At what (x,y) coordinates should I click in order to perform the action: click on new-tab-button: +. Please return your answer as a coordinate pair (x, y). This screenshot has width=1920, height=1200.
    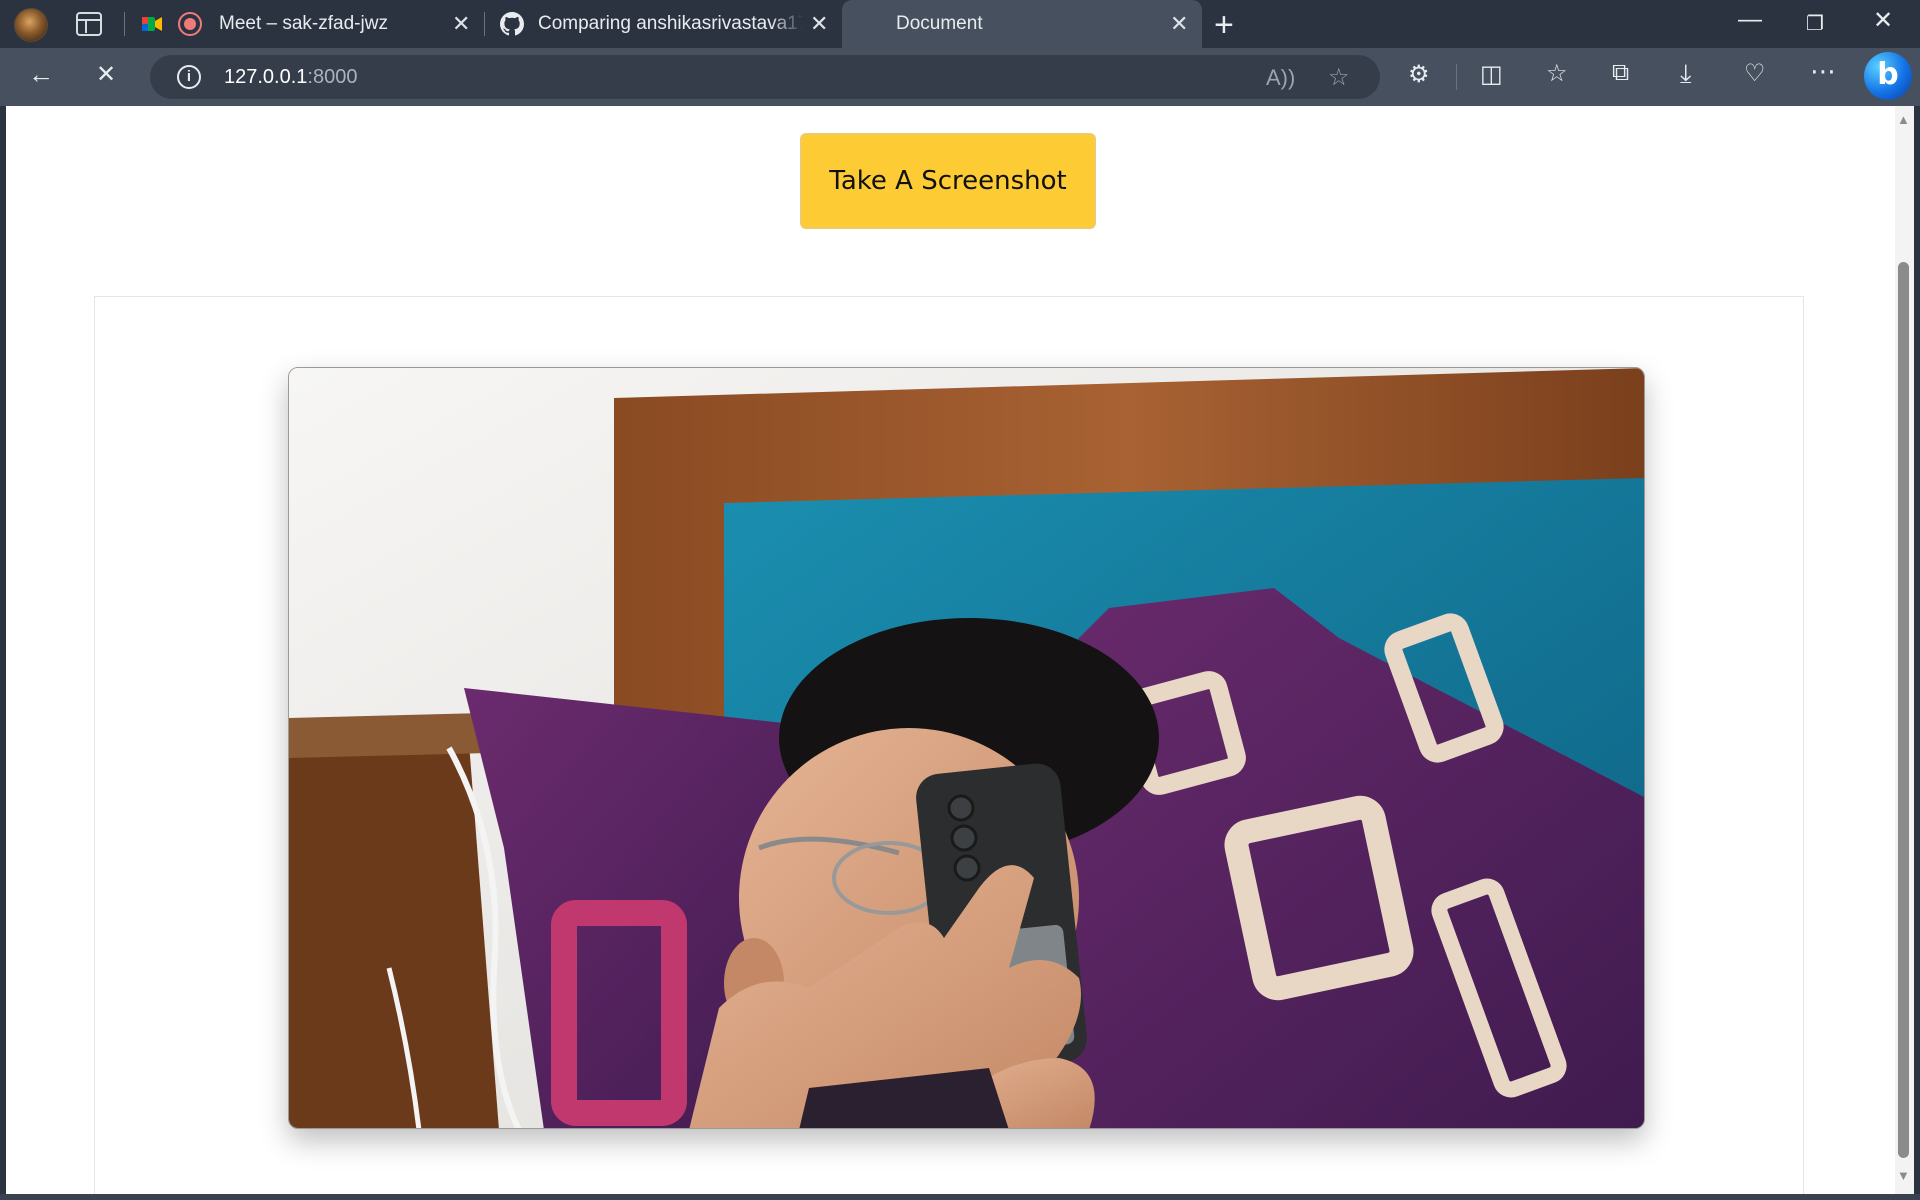
    Looking at the image, I should click on (1224, 25).